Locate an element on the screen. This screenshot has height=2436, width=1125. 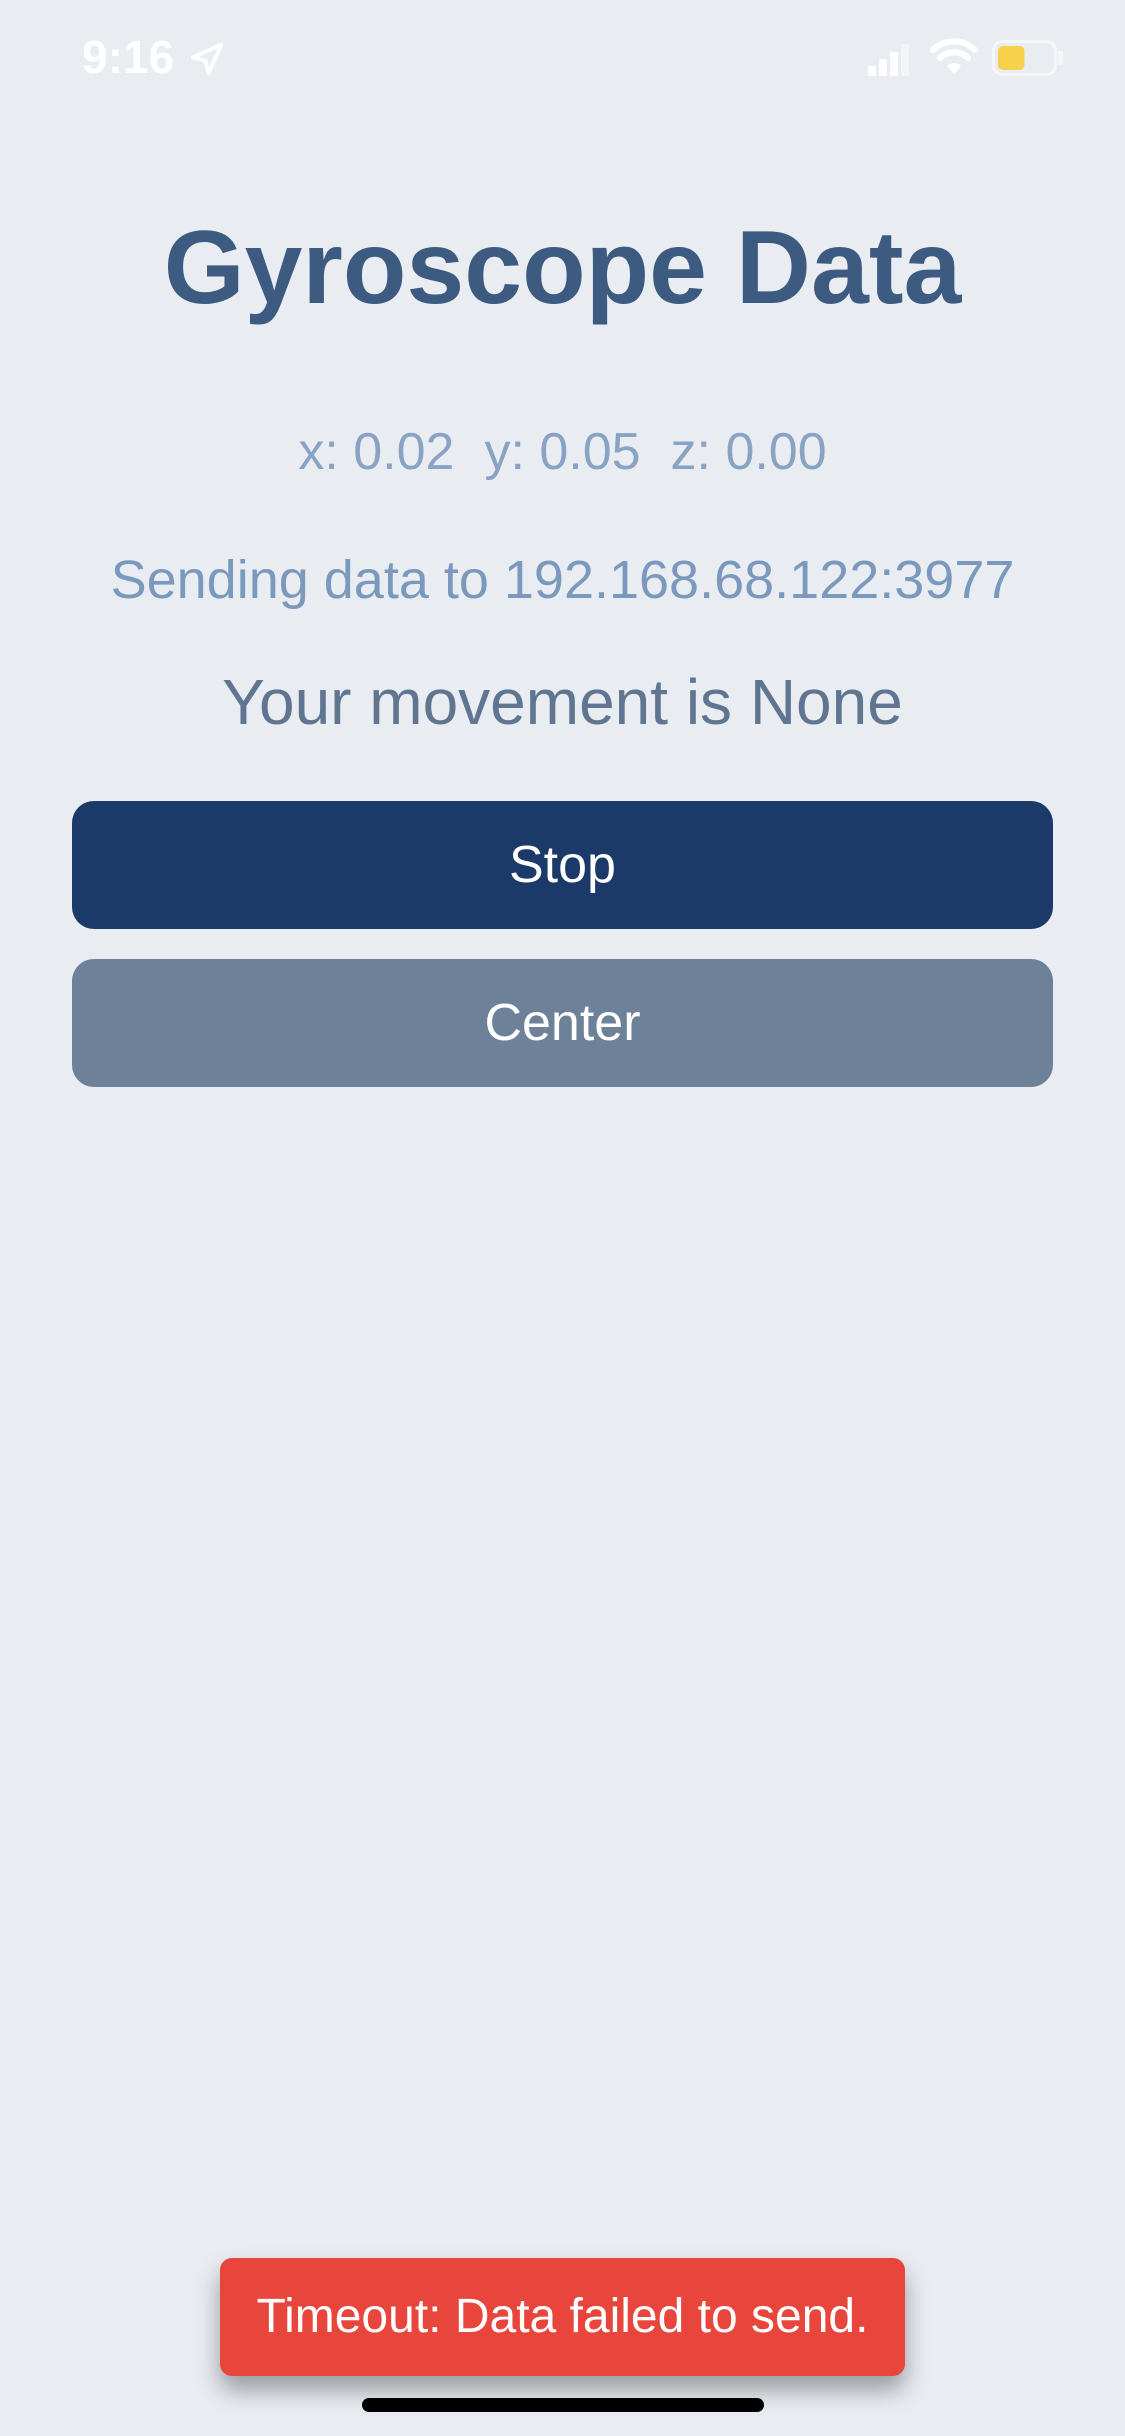
center-button: Center is located at coordinates (562, 1023).